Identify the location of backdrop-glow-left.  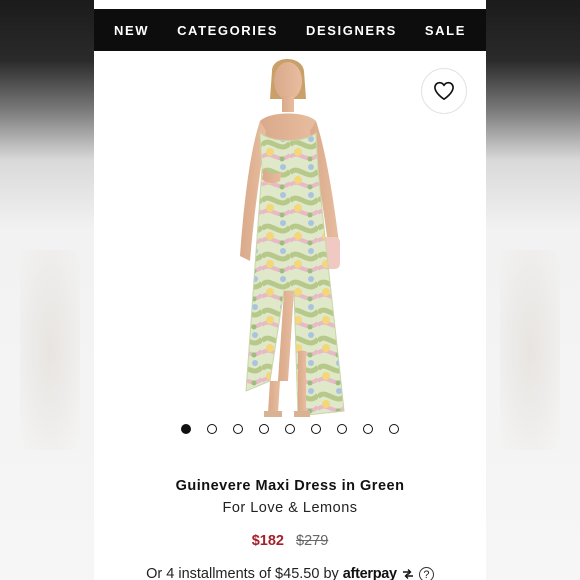
(50, 350).